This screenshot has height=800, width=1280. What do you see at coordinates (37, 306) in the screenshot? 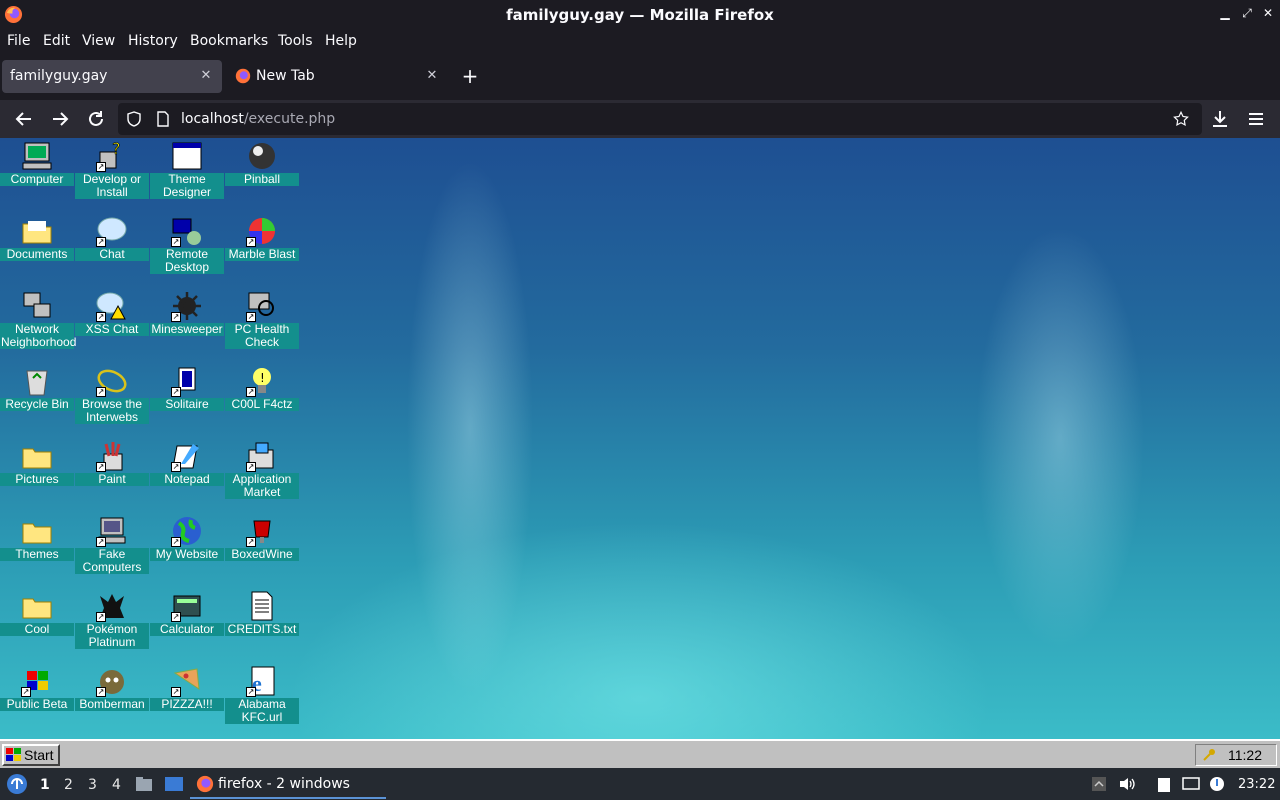
I see `network-icon` at bounding box center [37, 306].